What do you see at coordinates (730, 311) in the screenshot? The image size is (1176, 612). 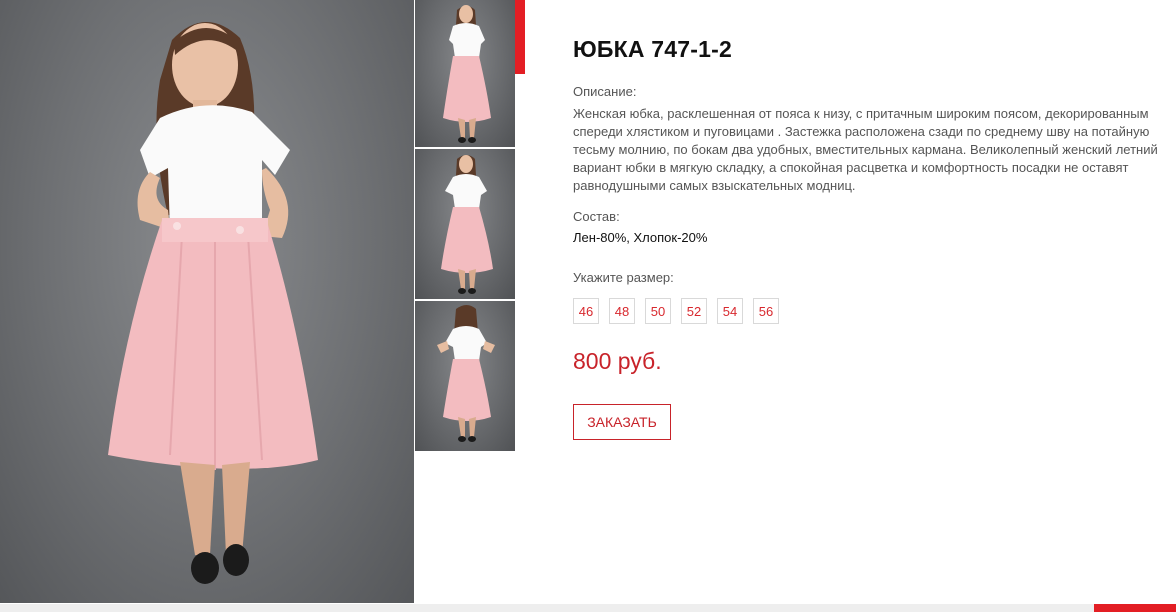 I see `size-option: 54` at bounding box center [730, 311].